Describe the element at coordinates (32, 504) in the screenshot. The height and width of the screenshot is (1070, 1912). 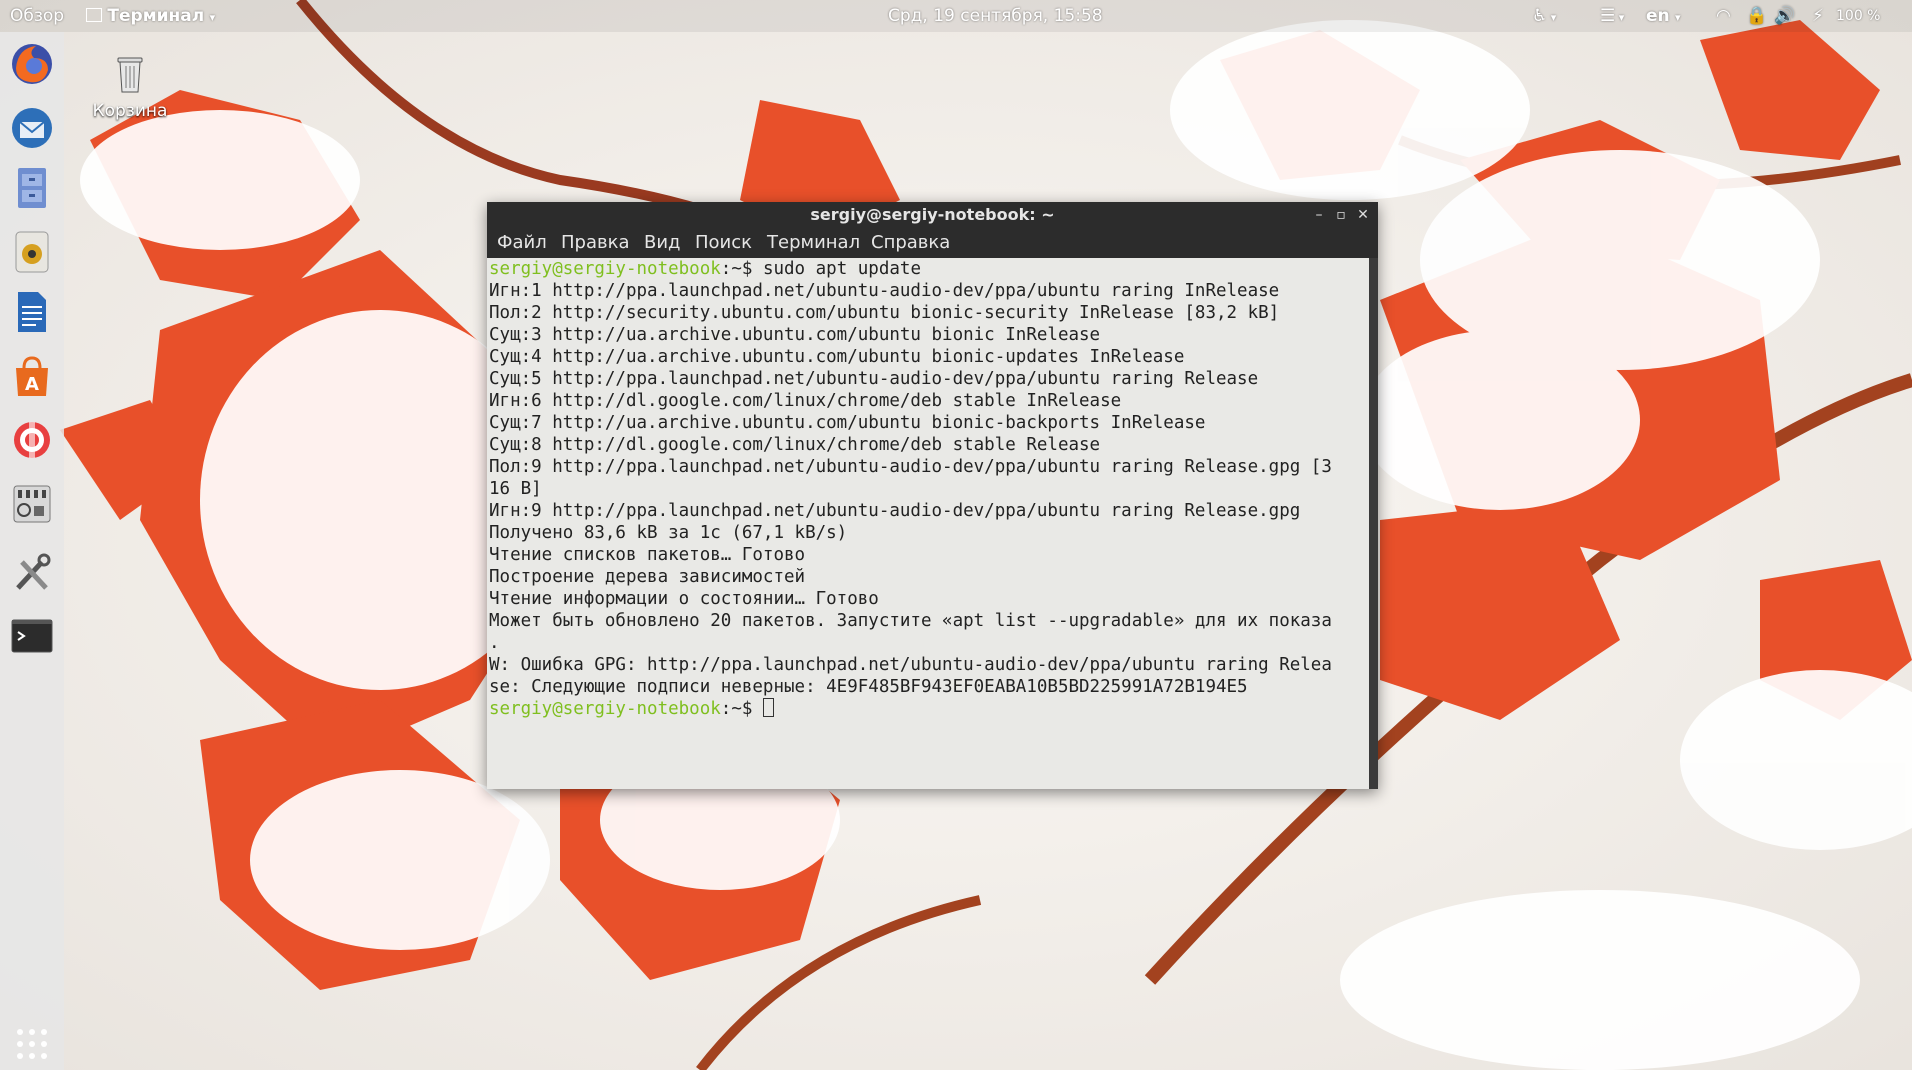
I see `system-monitor-icon` at that location.